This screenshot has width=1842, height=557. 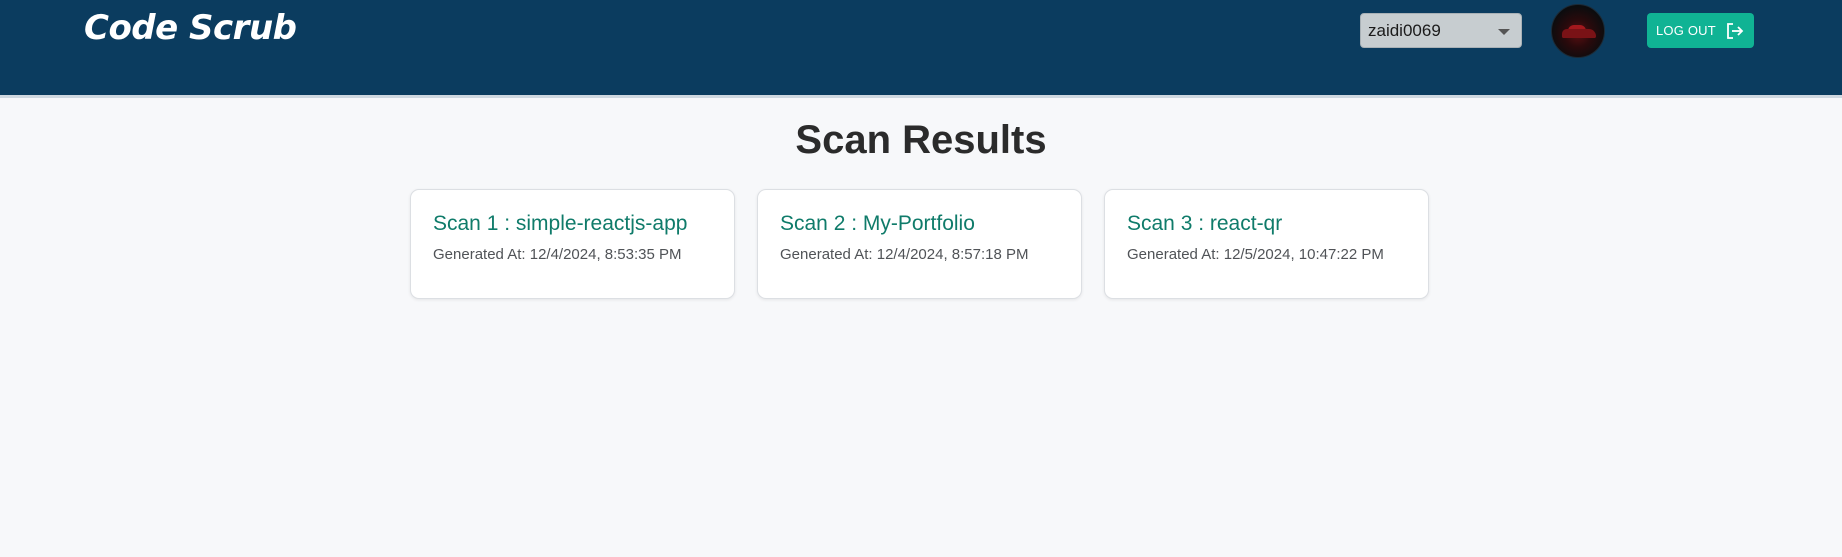 What do you see at coordinates (1404, 30) in the screenshot?
I see `user-select-value: zaidi0069` at bounding box center [1404, 30].